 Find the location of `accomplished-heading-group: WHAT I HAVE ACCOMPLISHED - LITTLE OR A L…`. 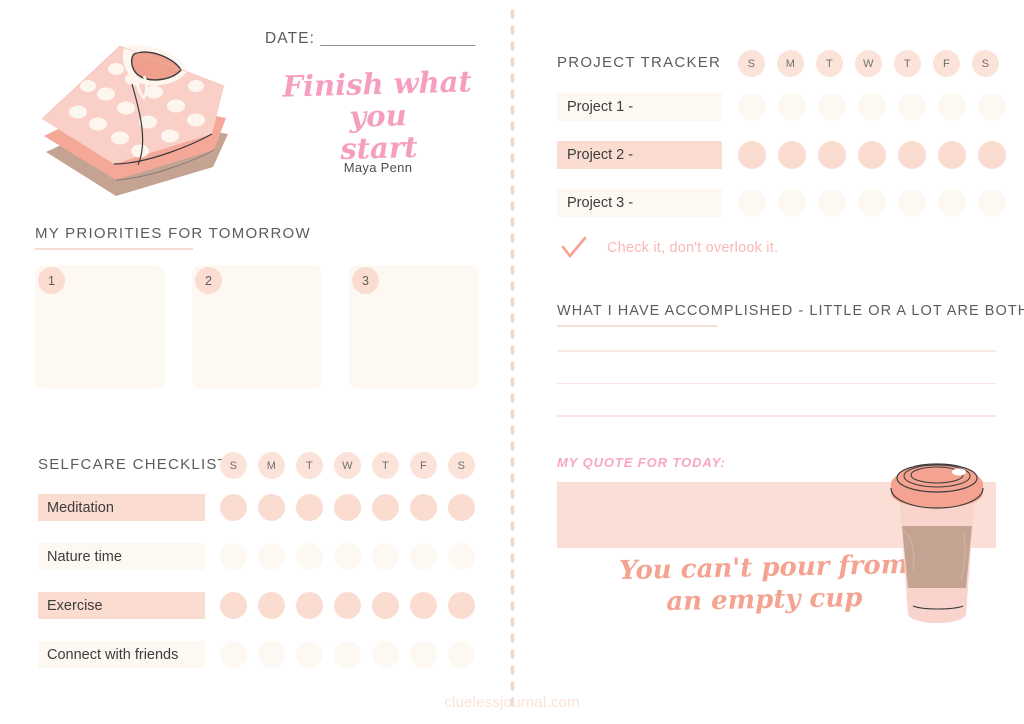

accomplished-heading-group: WHAT I HAVE ACCOMPLISHED - LITTLE OR A L… is located at coordinates (790, 315).